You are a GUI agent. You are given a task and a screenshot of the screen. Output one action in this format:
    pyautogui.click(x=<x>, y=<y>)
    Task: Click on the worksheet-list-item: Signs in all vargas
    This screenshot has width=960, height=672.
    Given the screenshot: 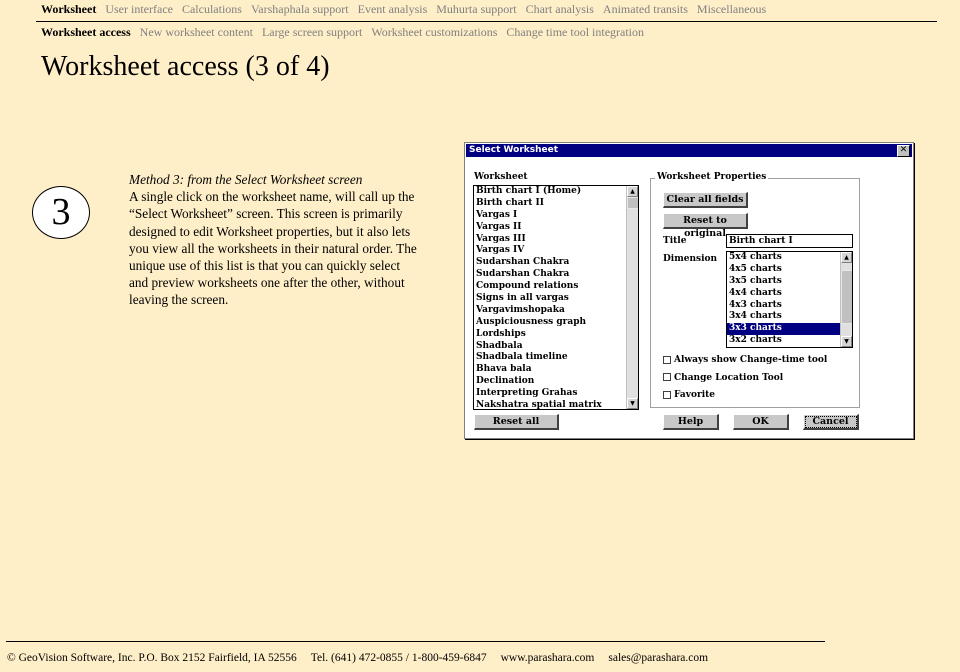 What is the action you would take?
    pyautogui.click(x=556, y=299)
    